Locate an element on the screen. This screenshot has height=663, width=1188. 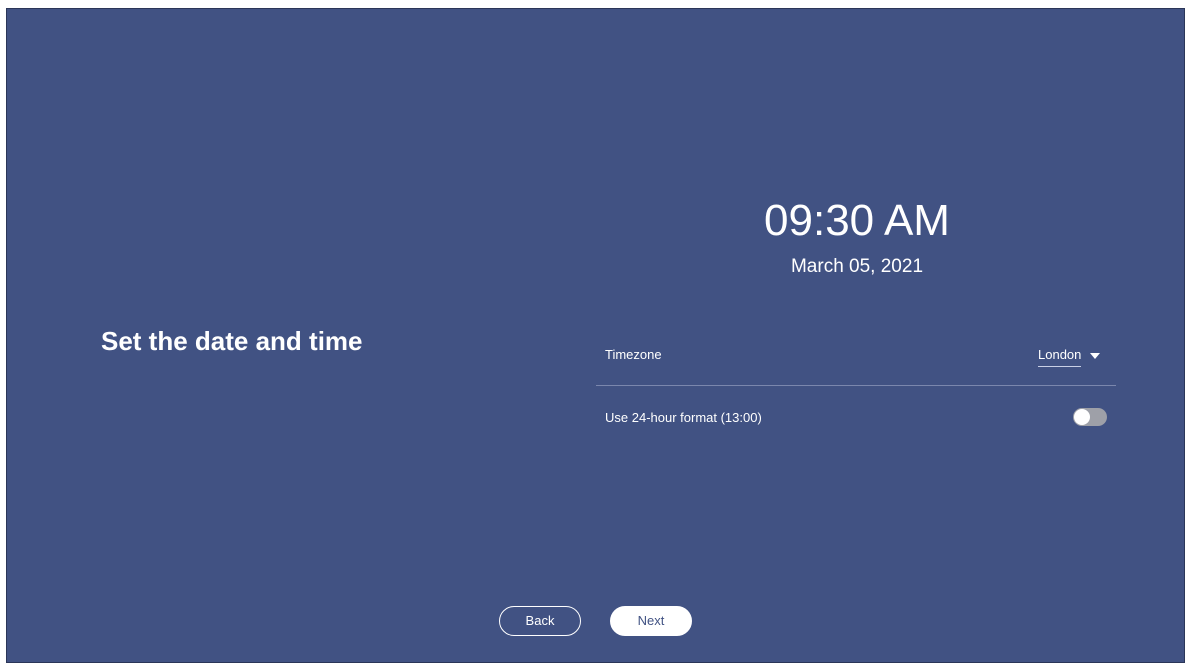
timezone-dropdown: London is located at coordinates (1069, 356).